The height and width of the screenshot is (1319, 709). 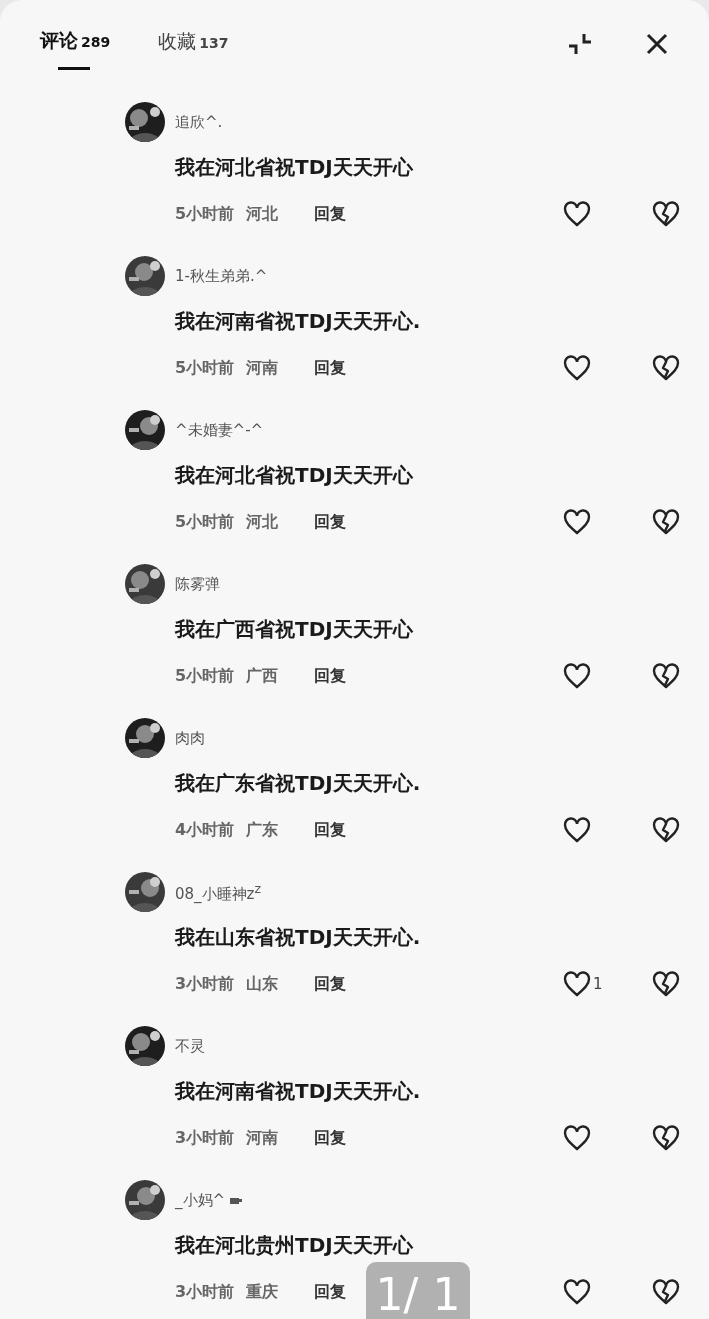 What do you see at coordinates (205, 830) in the screenshot?
I see `comment-time: 4小时前` at bounding box center [205, 830].